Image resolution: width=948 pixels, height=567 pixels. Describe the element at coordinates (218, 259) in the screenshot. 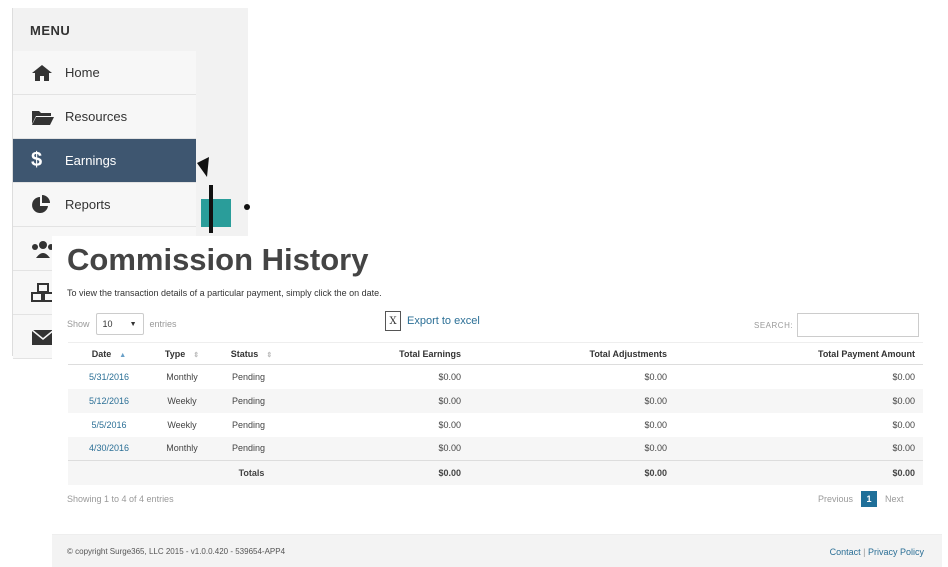

I see `page-title: Commission History` at that location.